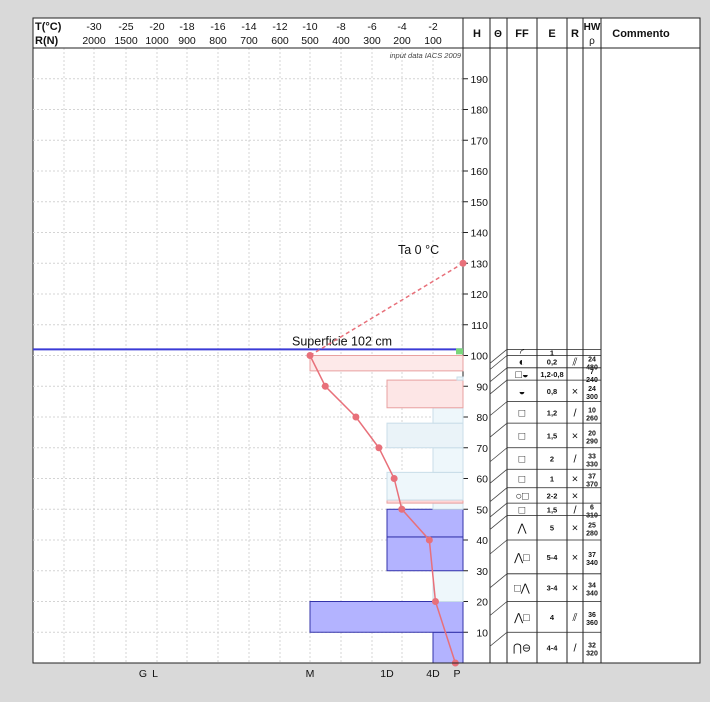  What do you see at coordinates (521, 375) in the screenshot?
I see `layer-grain-form: □◒` at bounding box center [521, 375].